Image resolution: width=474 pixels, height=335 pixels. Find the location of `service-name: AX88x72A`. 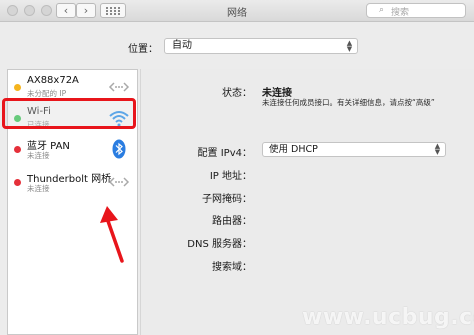

service-name: AX88x72A is located at coordinates (53, 80).